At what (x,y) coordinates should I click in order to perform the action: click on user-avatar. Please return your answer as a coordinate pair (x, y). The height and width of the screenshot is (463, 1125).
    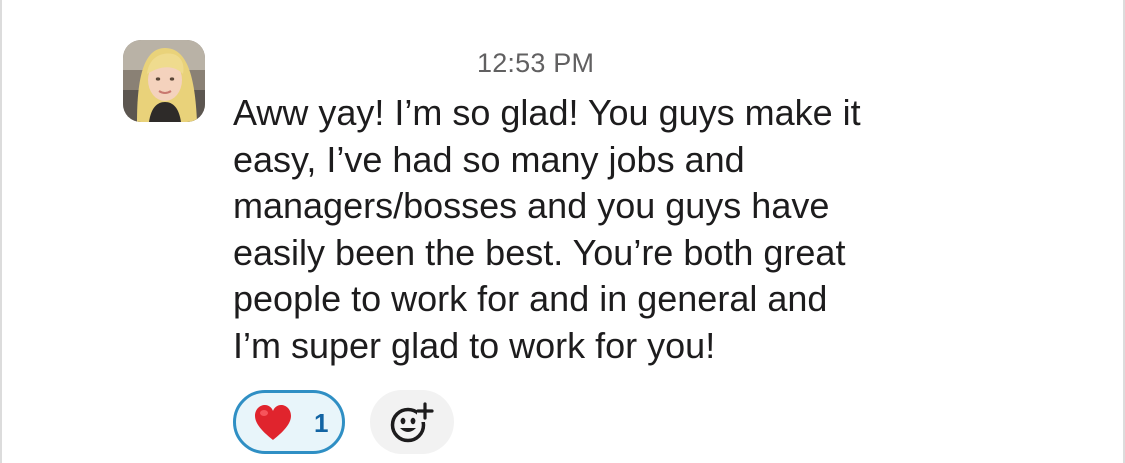
    Looking at the image, I should click on (164, 81).